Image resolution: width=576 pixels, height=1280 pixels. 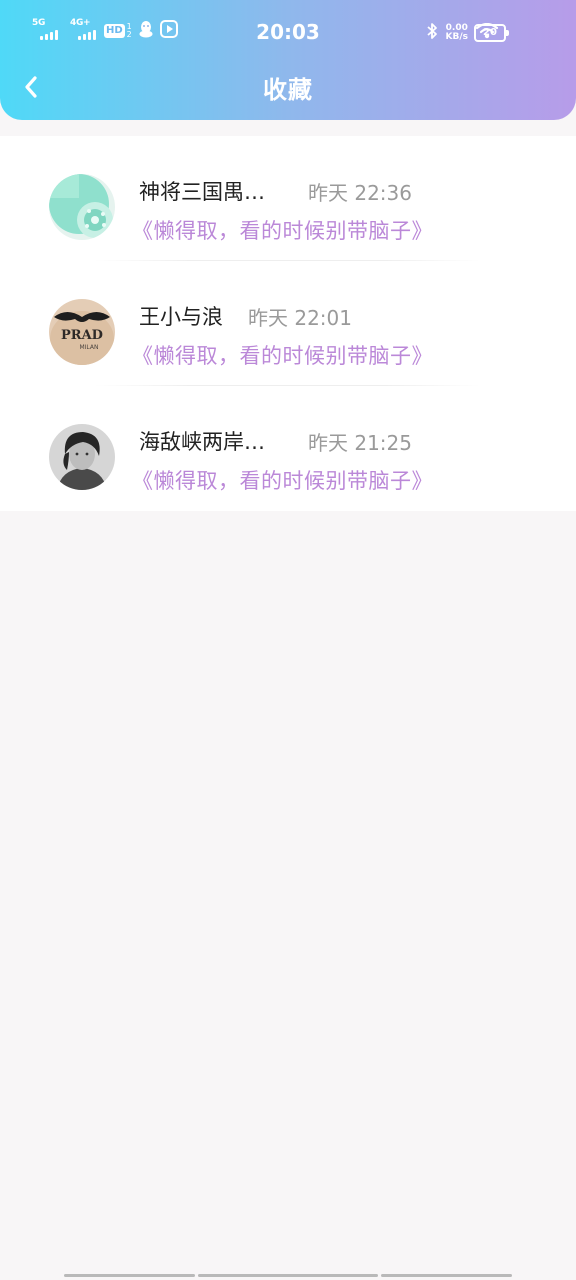 What do you see at coordinates (288, 198) in the screenshot?
I see `list-item: 神将三国禺… 昨天 22:36 《懒得取，看的时候别带脑子》` at bounding box center [288, 198].